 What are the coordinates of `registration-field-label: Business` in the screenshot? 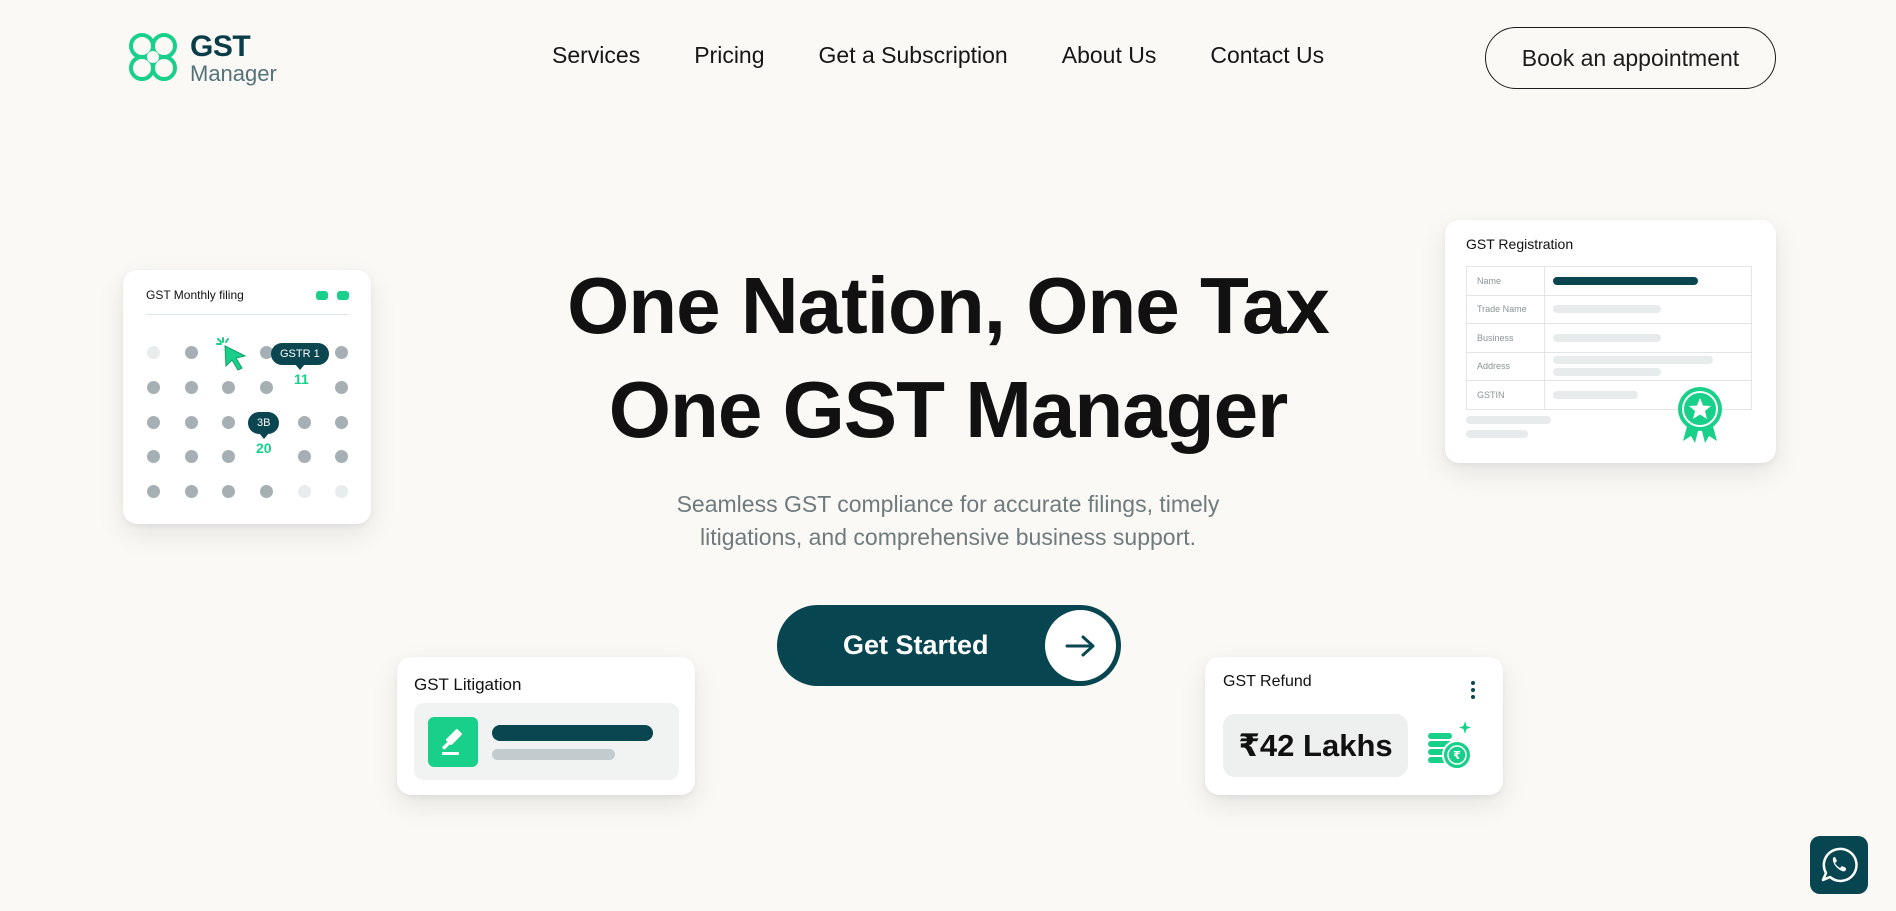 It's located at (1505, 338).